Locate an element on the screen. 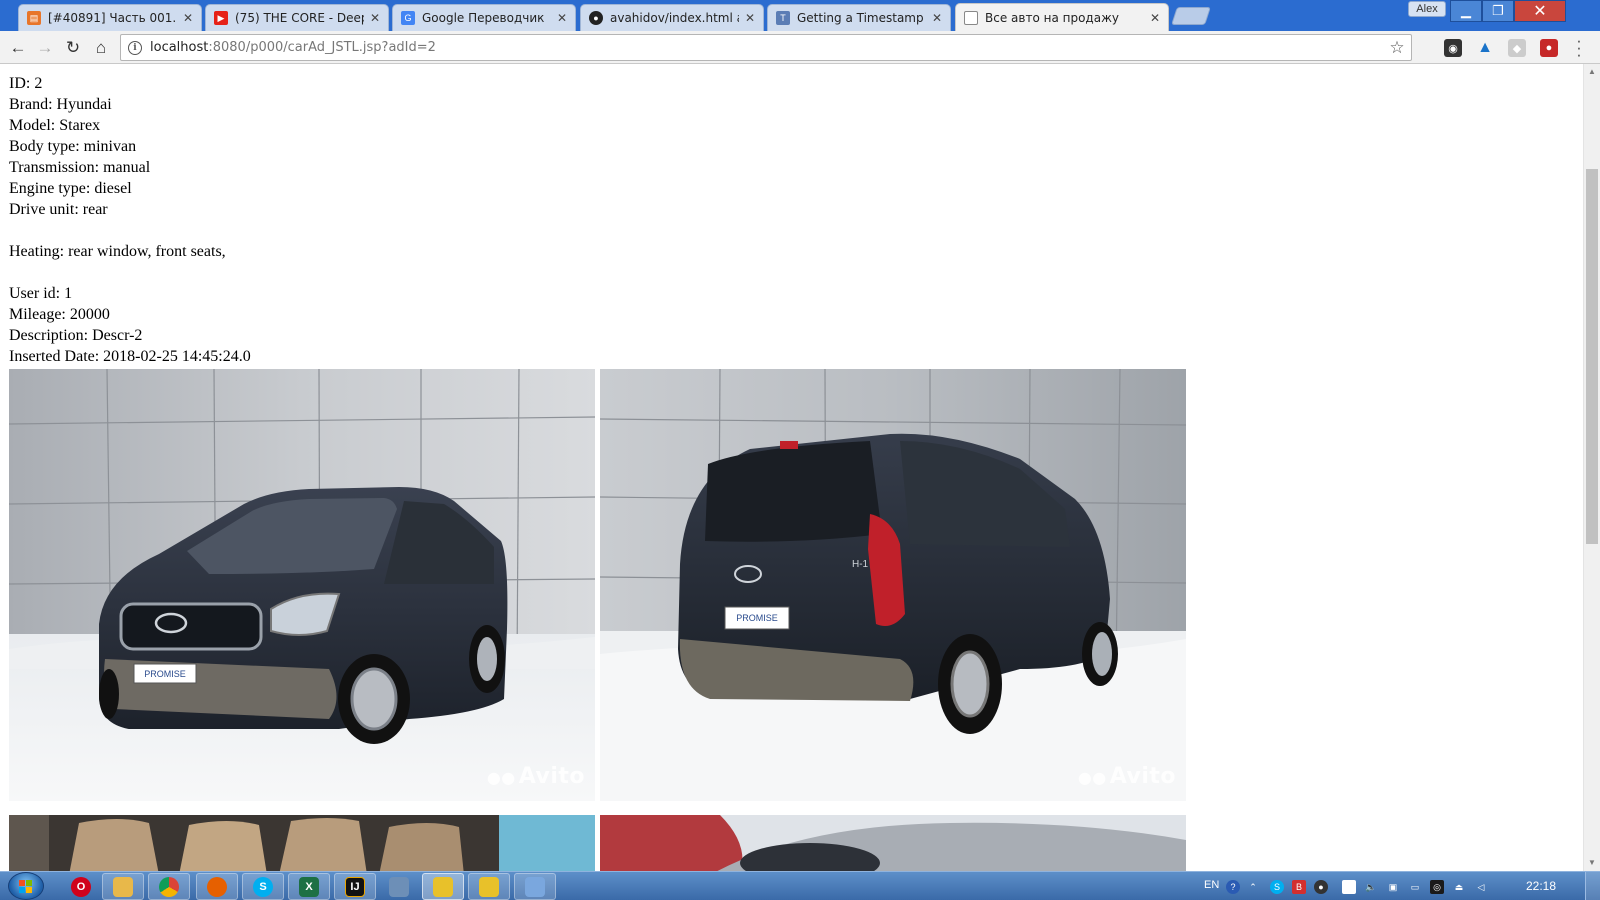 Image resolution: width=1600 pixels, height=900 pixels. tab-youtube: ▶ (75) THE CORE - Deep Sli ✕ is located at coordinates (297, 17).